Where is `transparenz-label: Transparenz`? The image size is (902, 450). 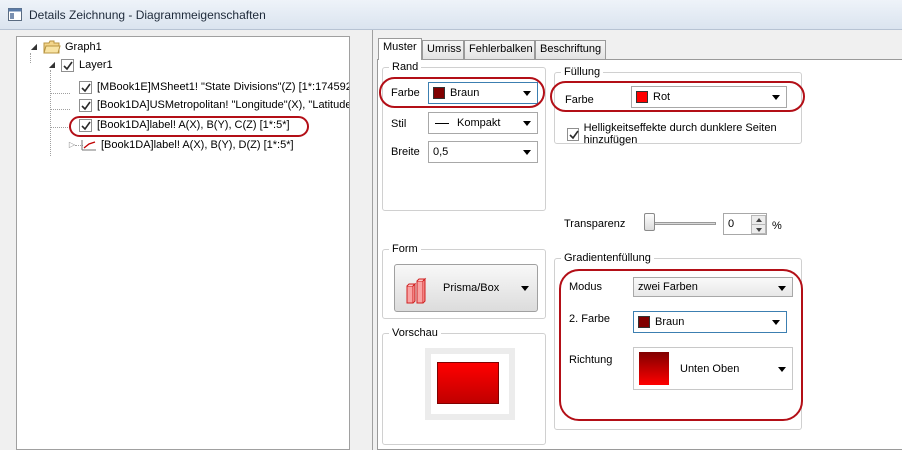 transparenz-label: Transparenz is located at coordinates (595, 224).